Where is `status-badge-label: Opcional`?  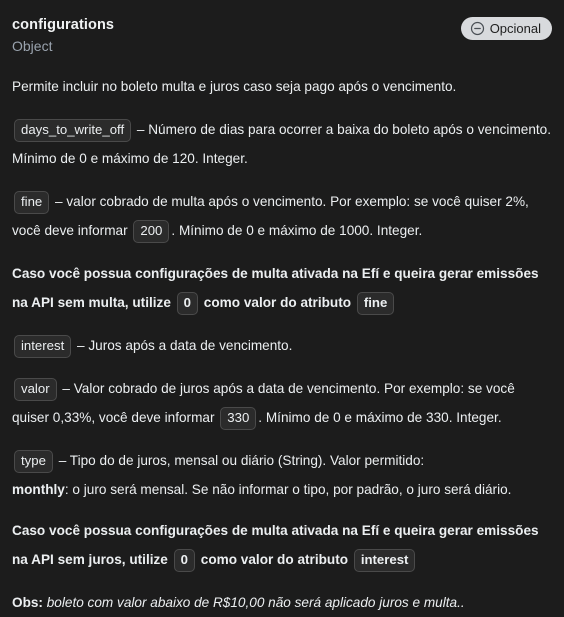
status-badge-label: Opcional is located at coordinates (515, 28).